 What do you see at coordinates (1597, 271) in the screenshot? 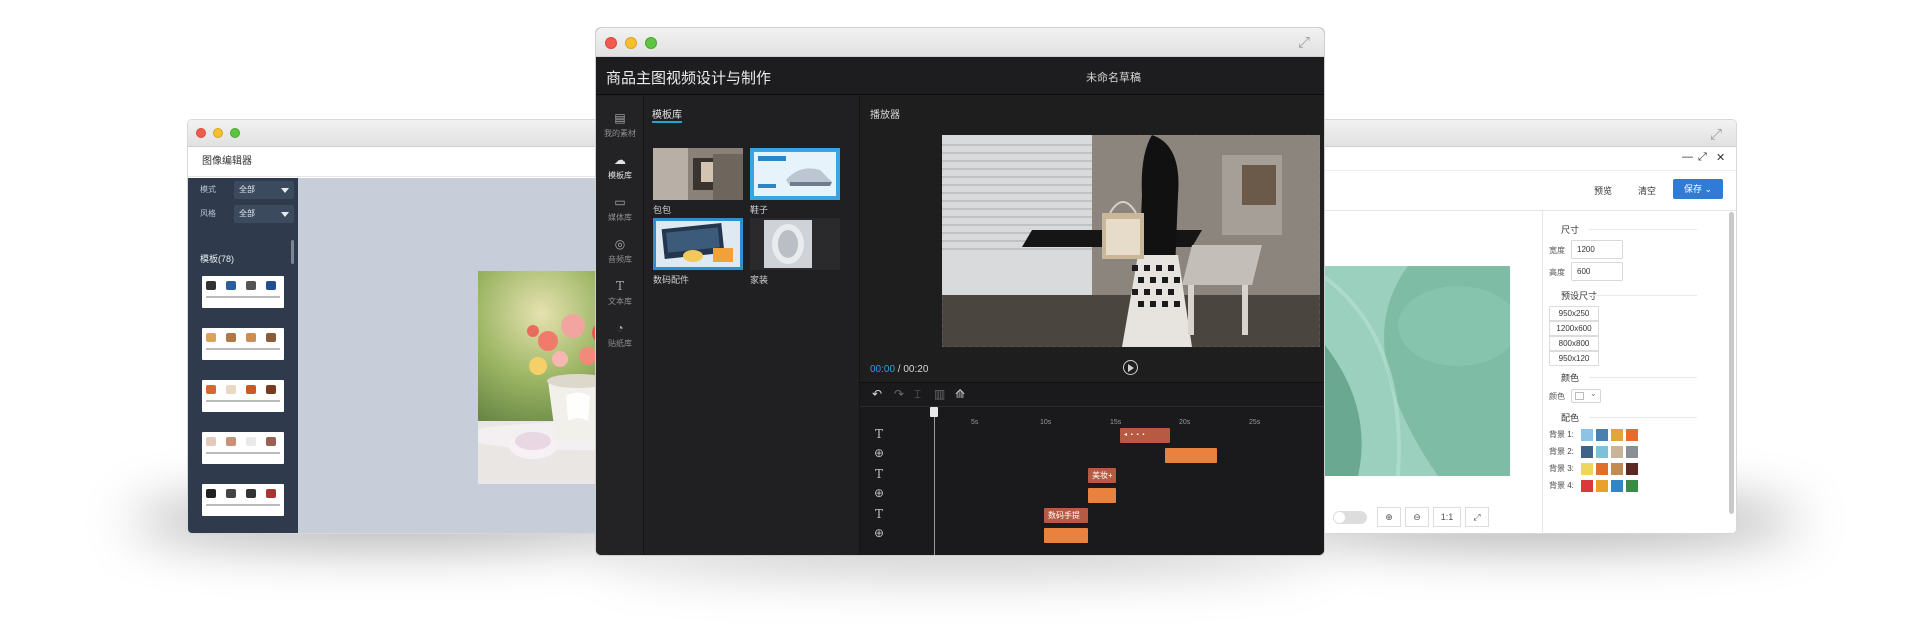
I see `height-input: 600` at bounding box center [1597, 271].